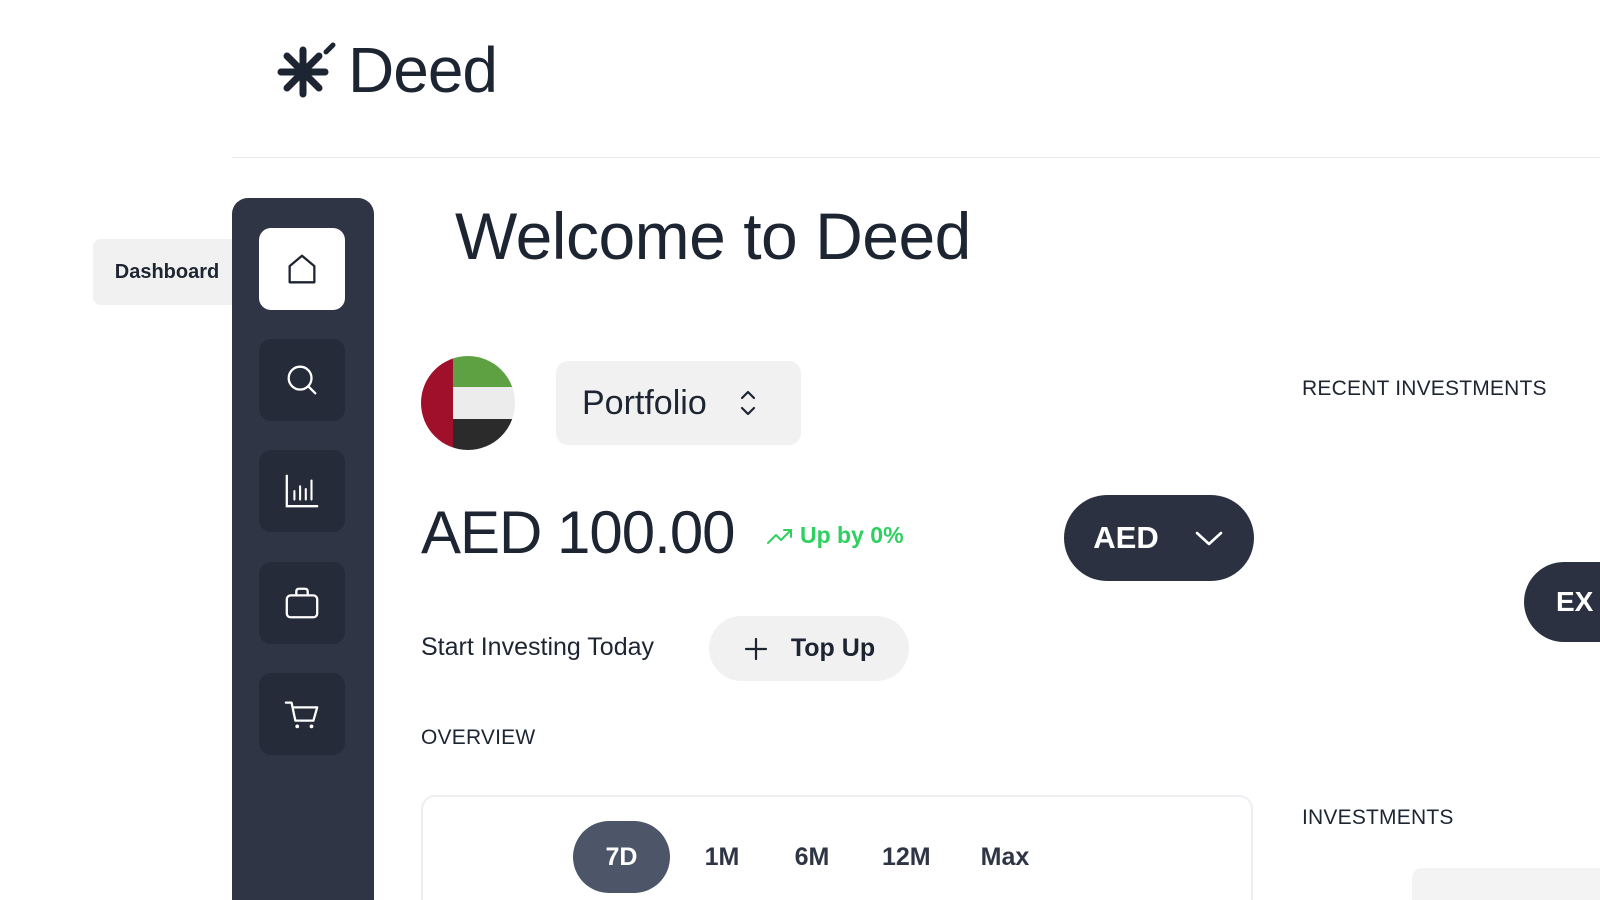 Image resolution: width=1600 pixels, height=900 pixels. What do you see at coordinates (478, 737) in the screenshot?
I see `overview-heading: OVERVIEW` at bounding box center [478, 737].